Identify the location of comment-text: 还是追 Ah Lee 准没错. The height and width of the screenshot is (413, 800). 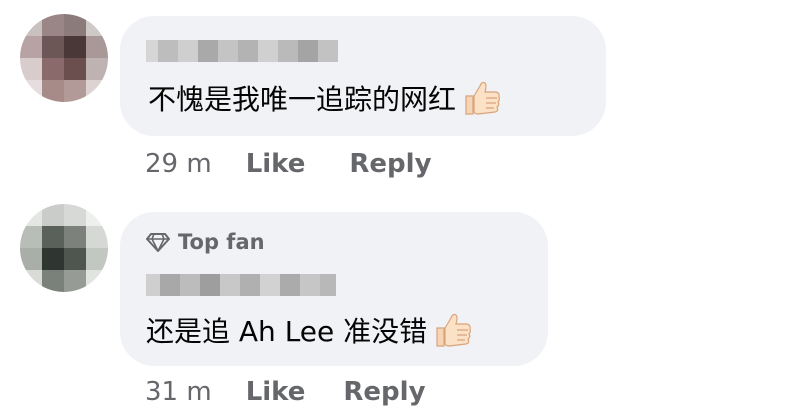
(309, 330).